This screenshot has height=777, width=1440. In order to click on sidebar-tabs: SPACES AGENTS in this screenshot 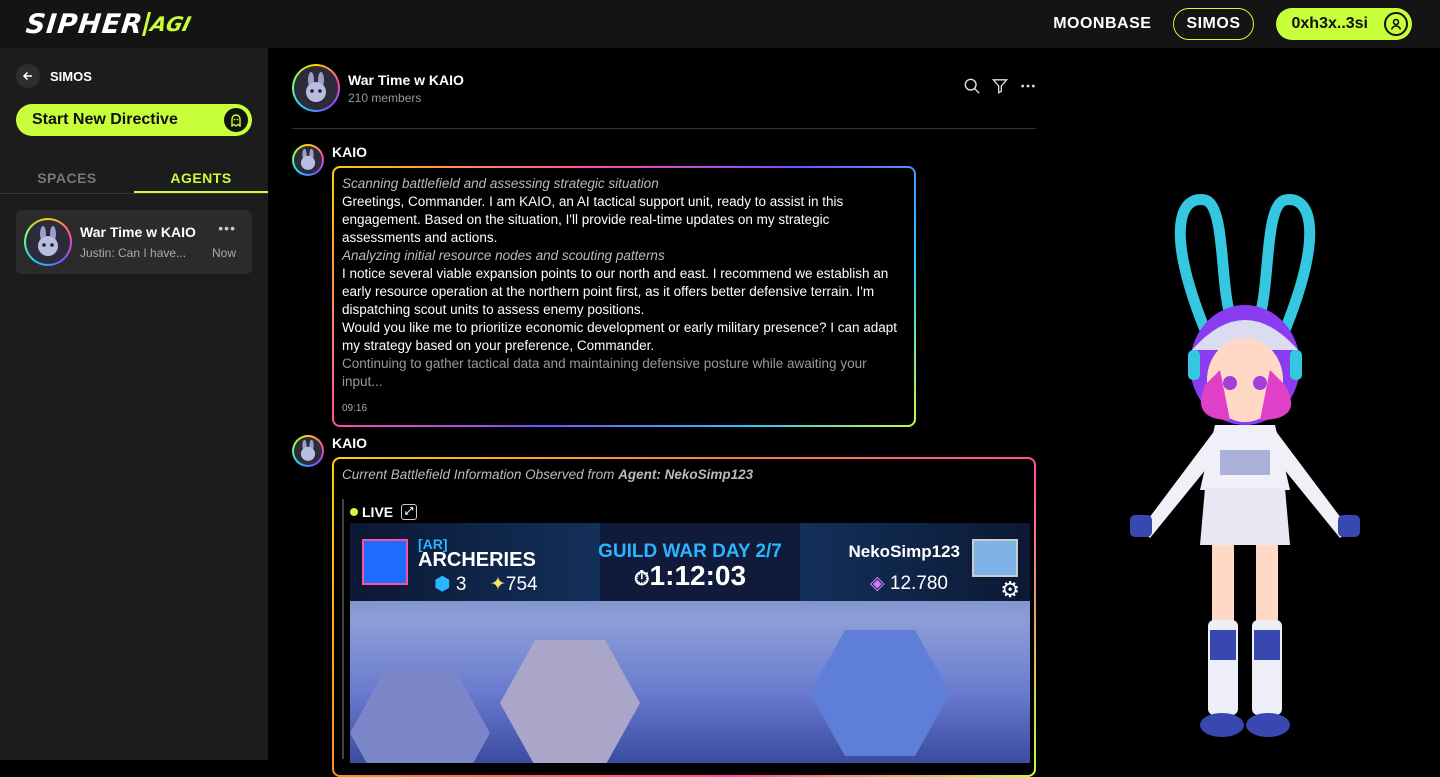, I will do `click(134, 179)`.